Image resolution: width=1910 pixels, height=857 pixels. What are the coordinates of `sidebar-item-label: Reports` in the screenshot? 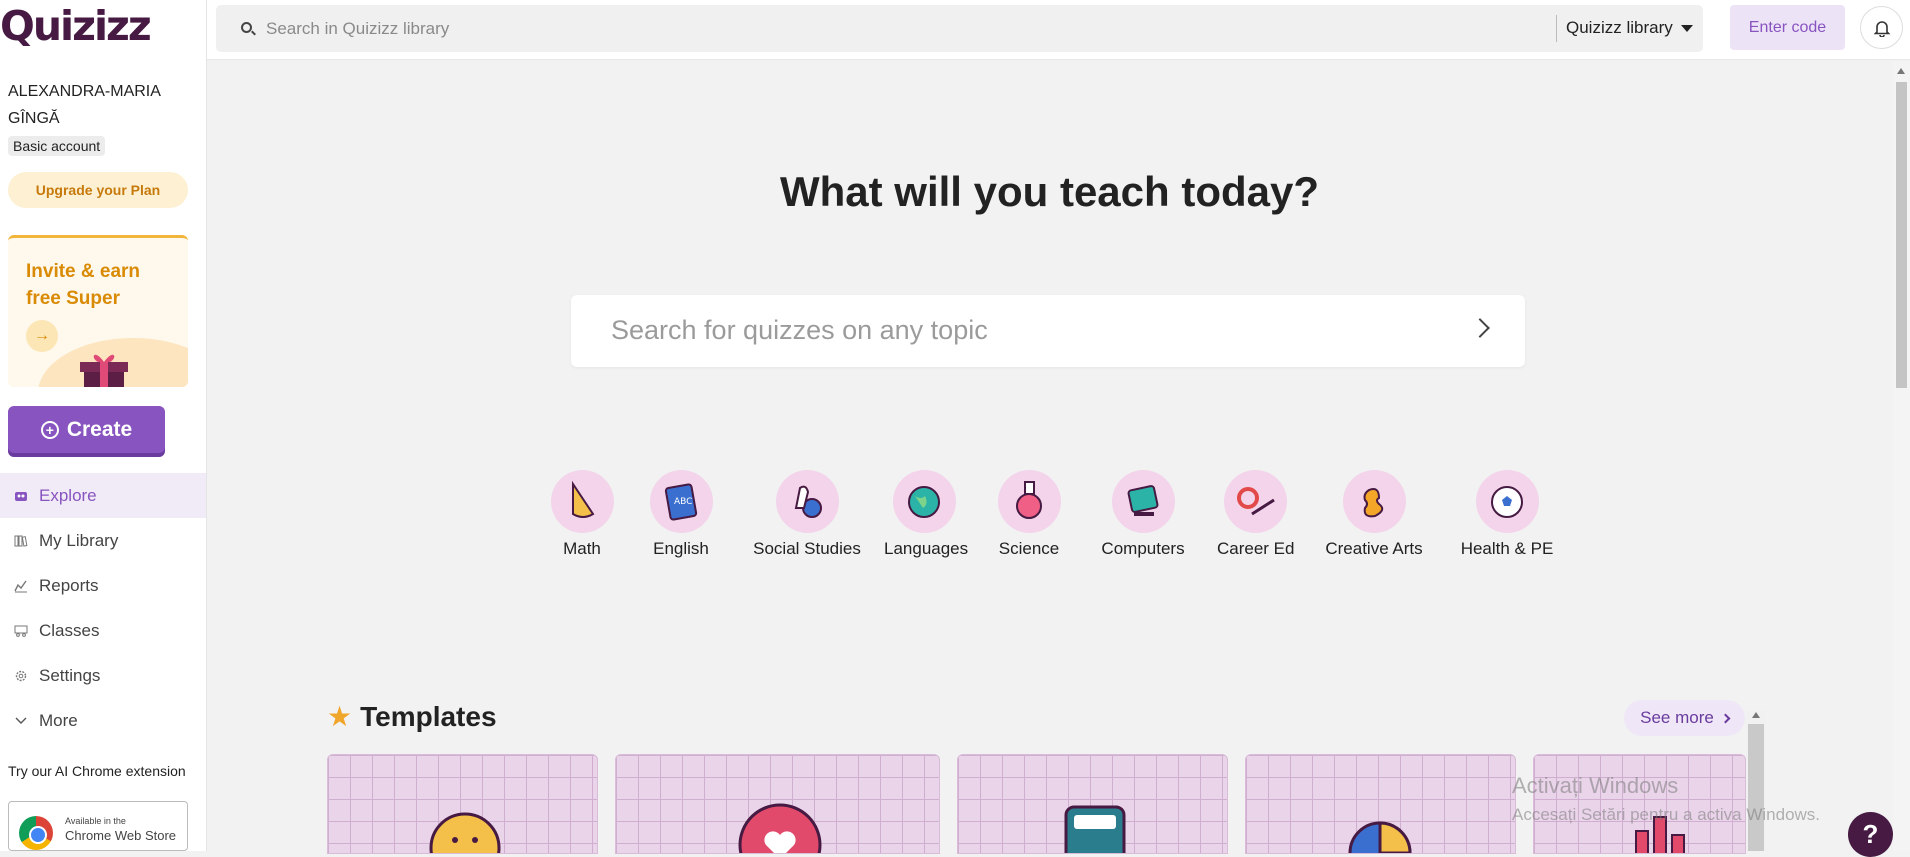 It's located at (69, 585).